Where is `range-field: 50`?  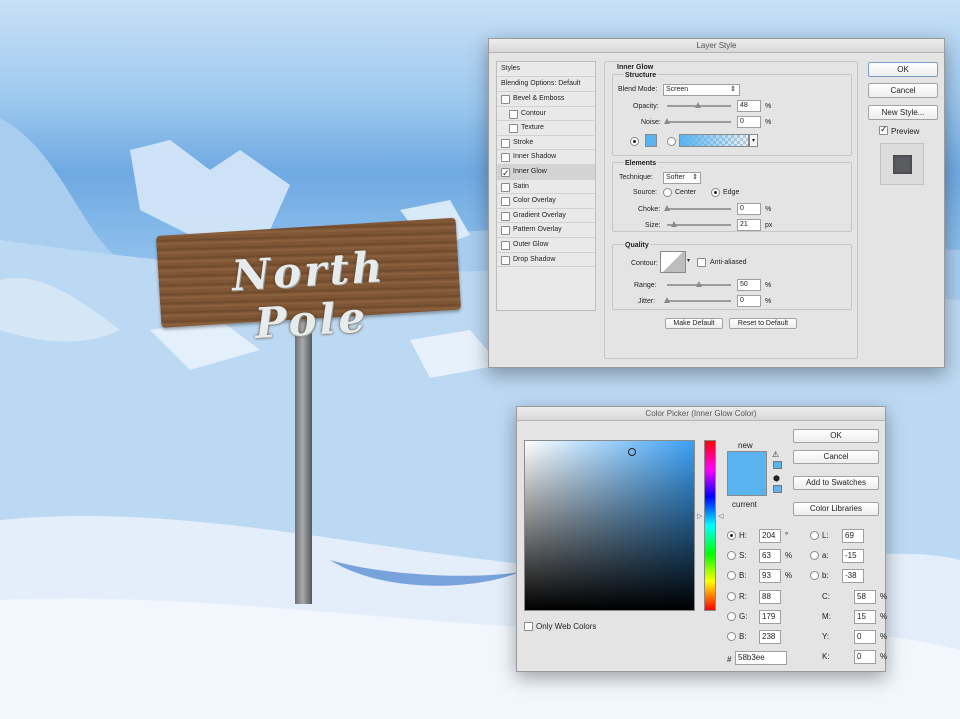
range-field: 50 is located at coordinates (749, 285).